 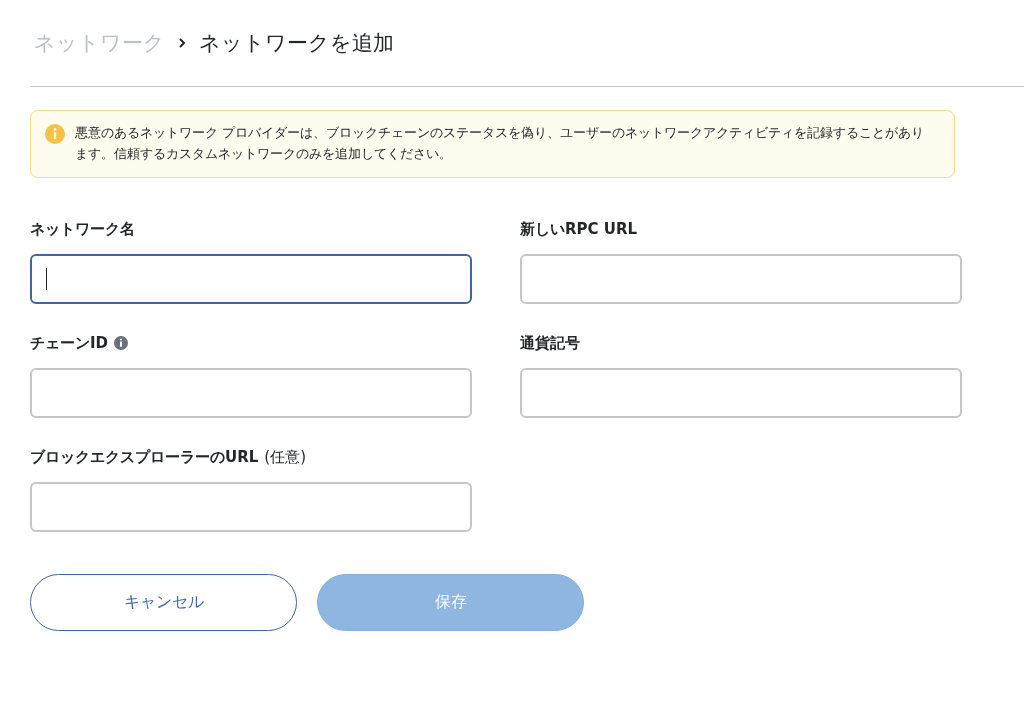 I want to click on optional-note: (任意), so click(x=285, y=457).